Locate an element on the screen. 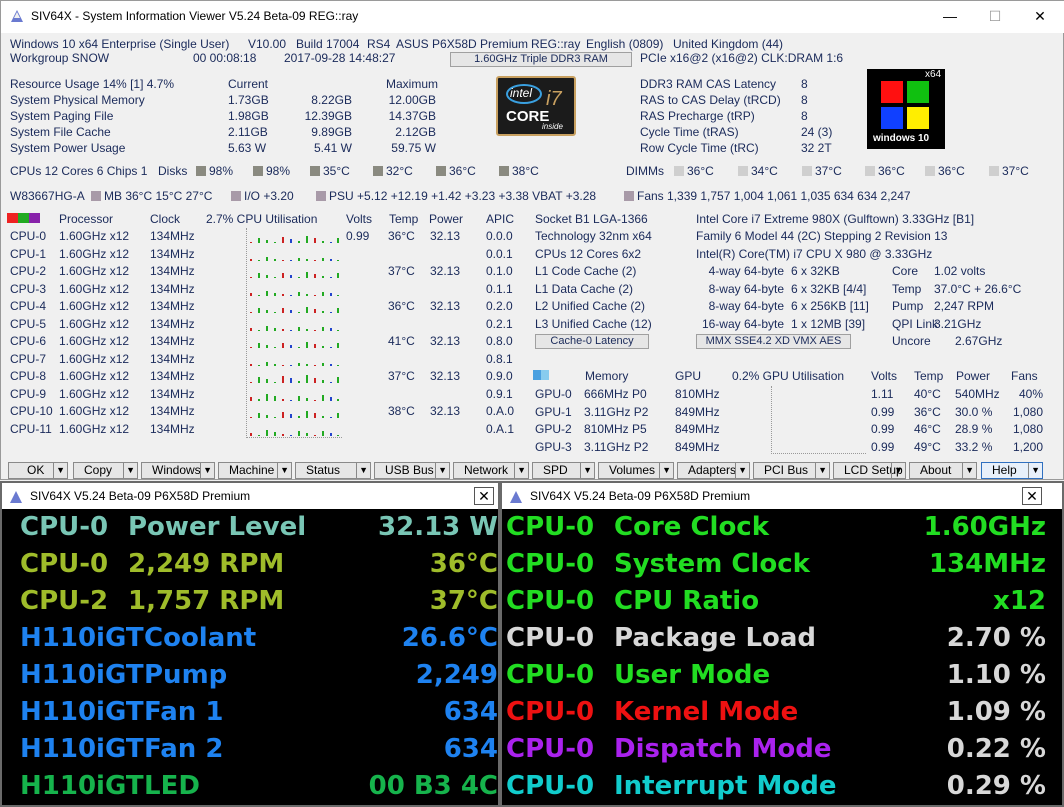 The width and height of the screenshot is (1064, 807). cpu-power: 32.13 is located at coordinates (445, 306).